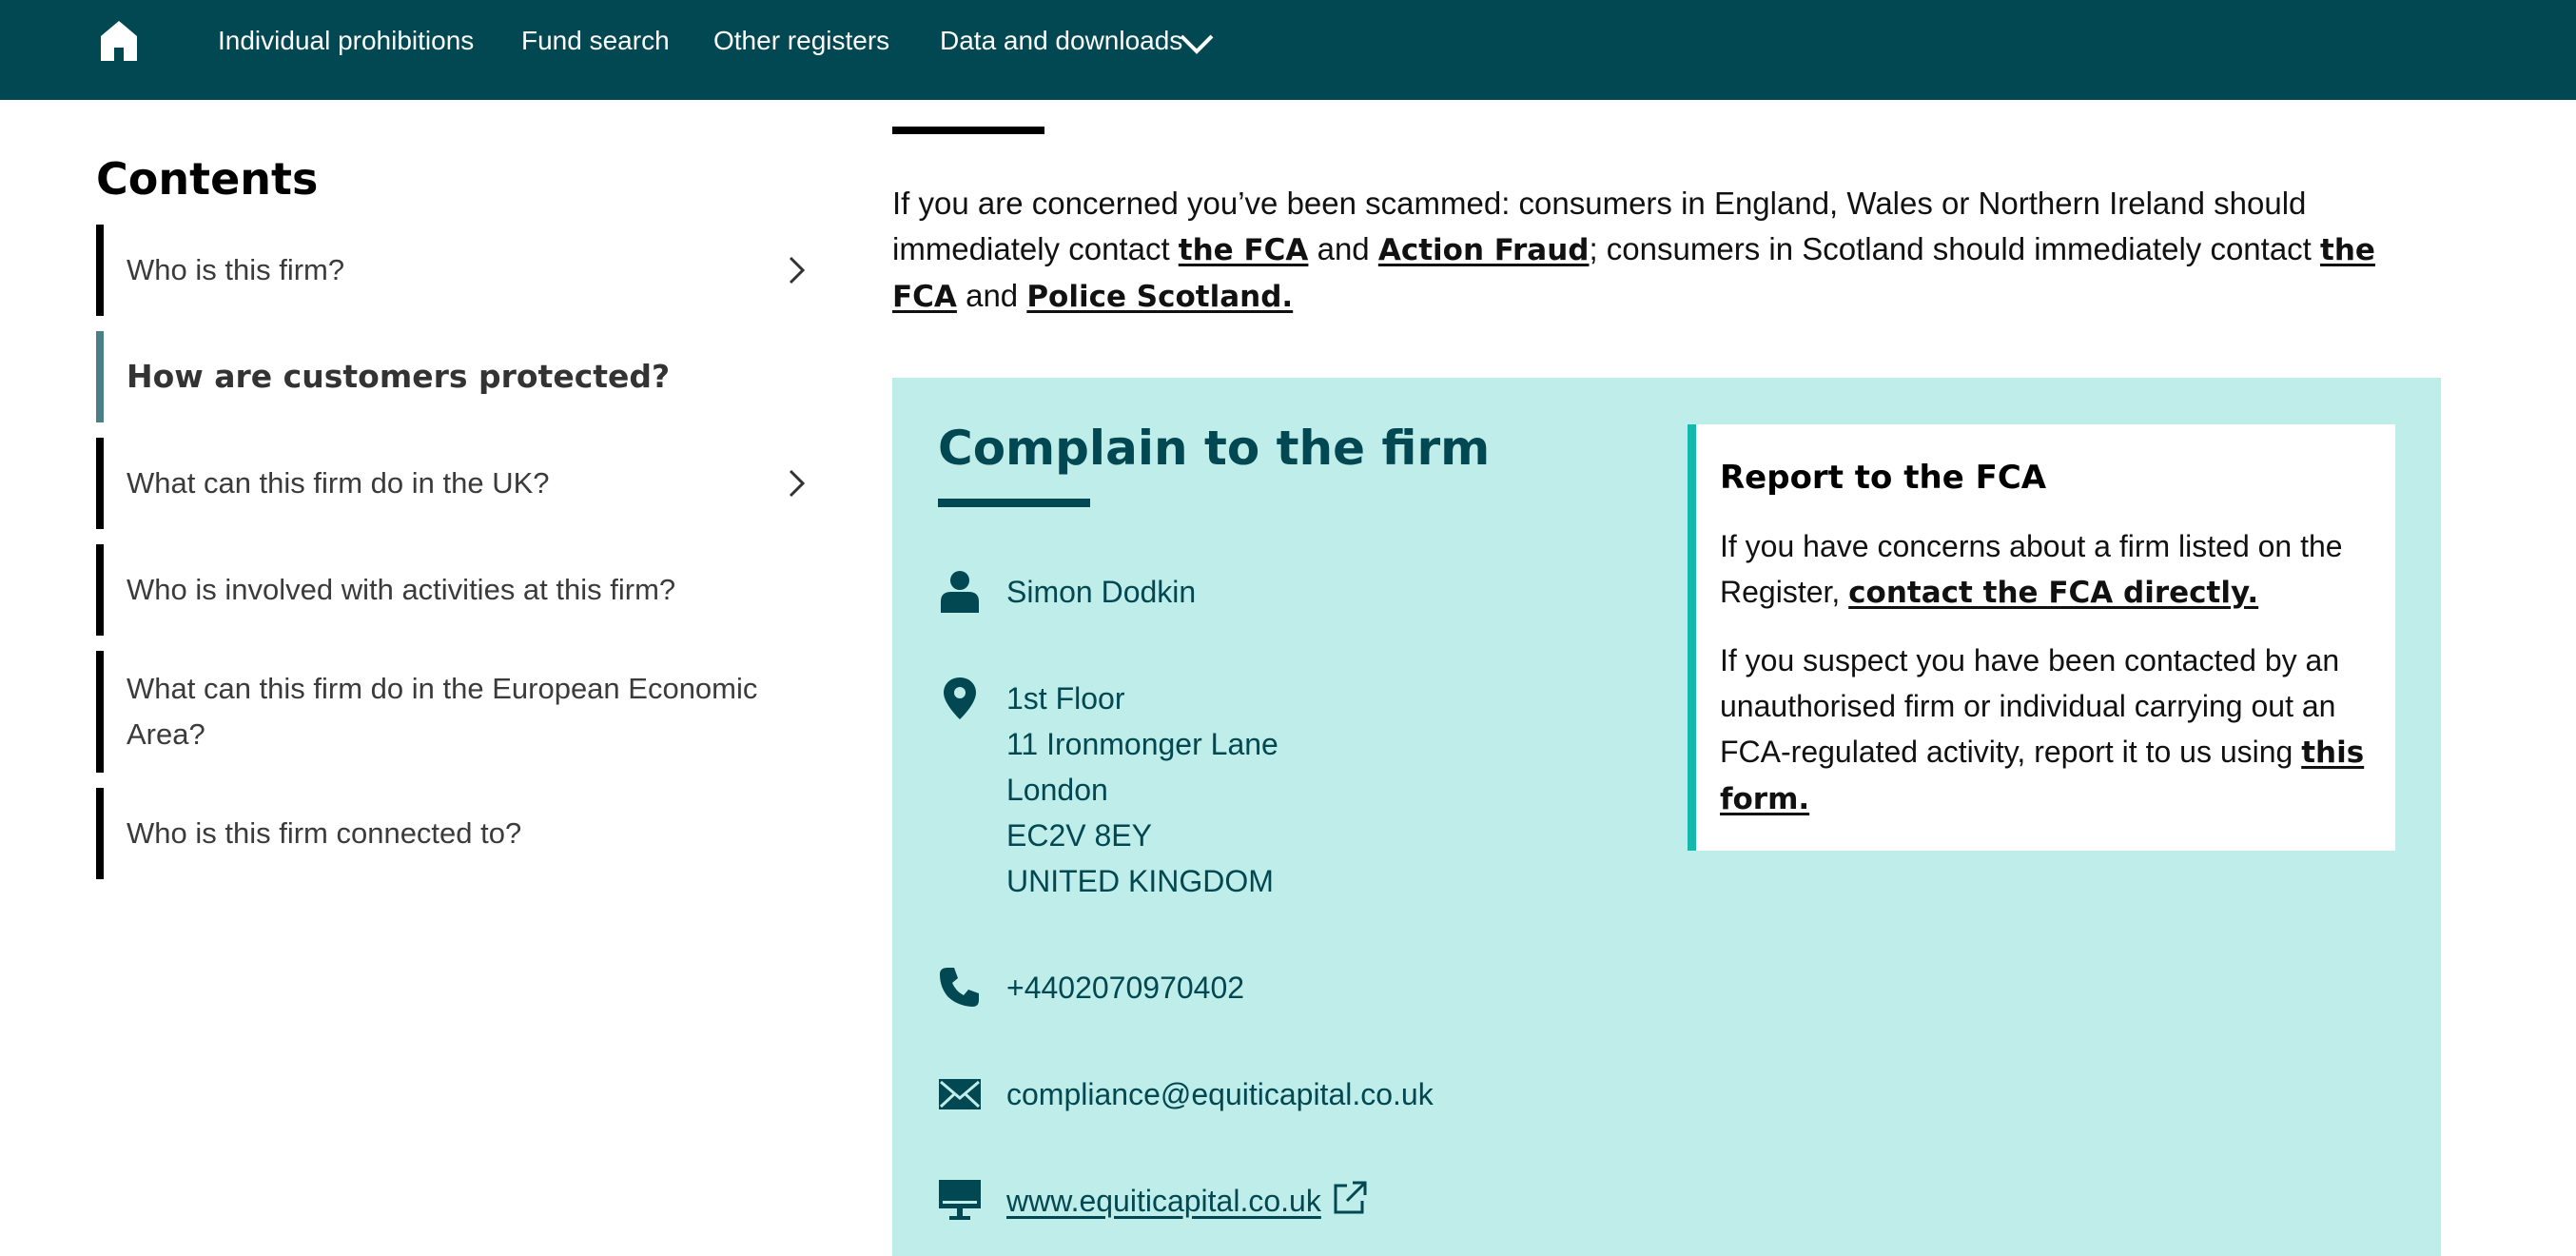 This screenshot has height=1256, width=2576. I want to click on address-line: London, so click(1057, 790).